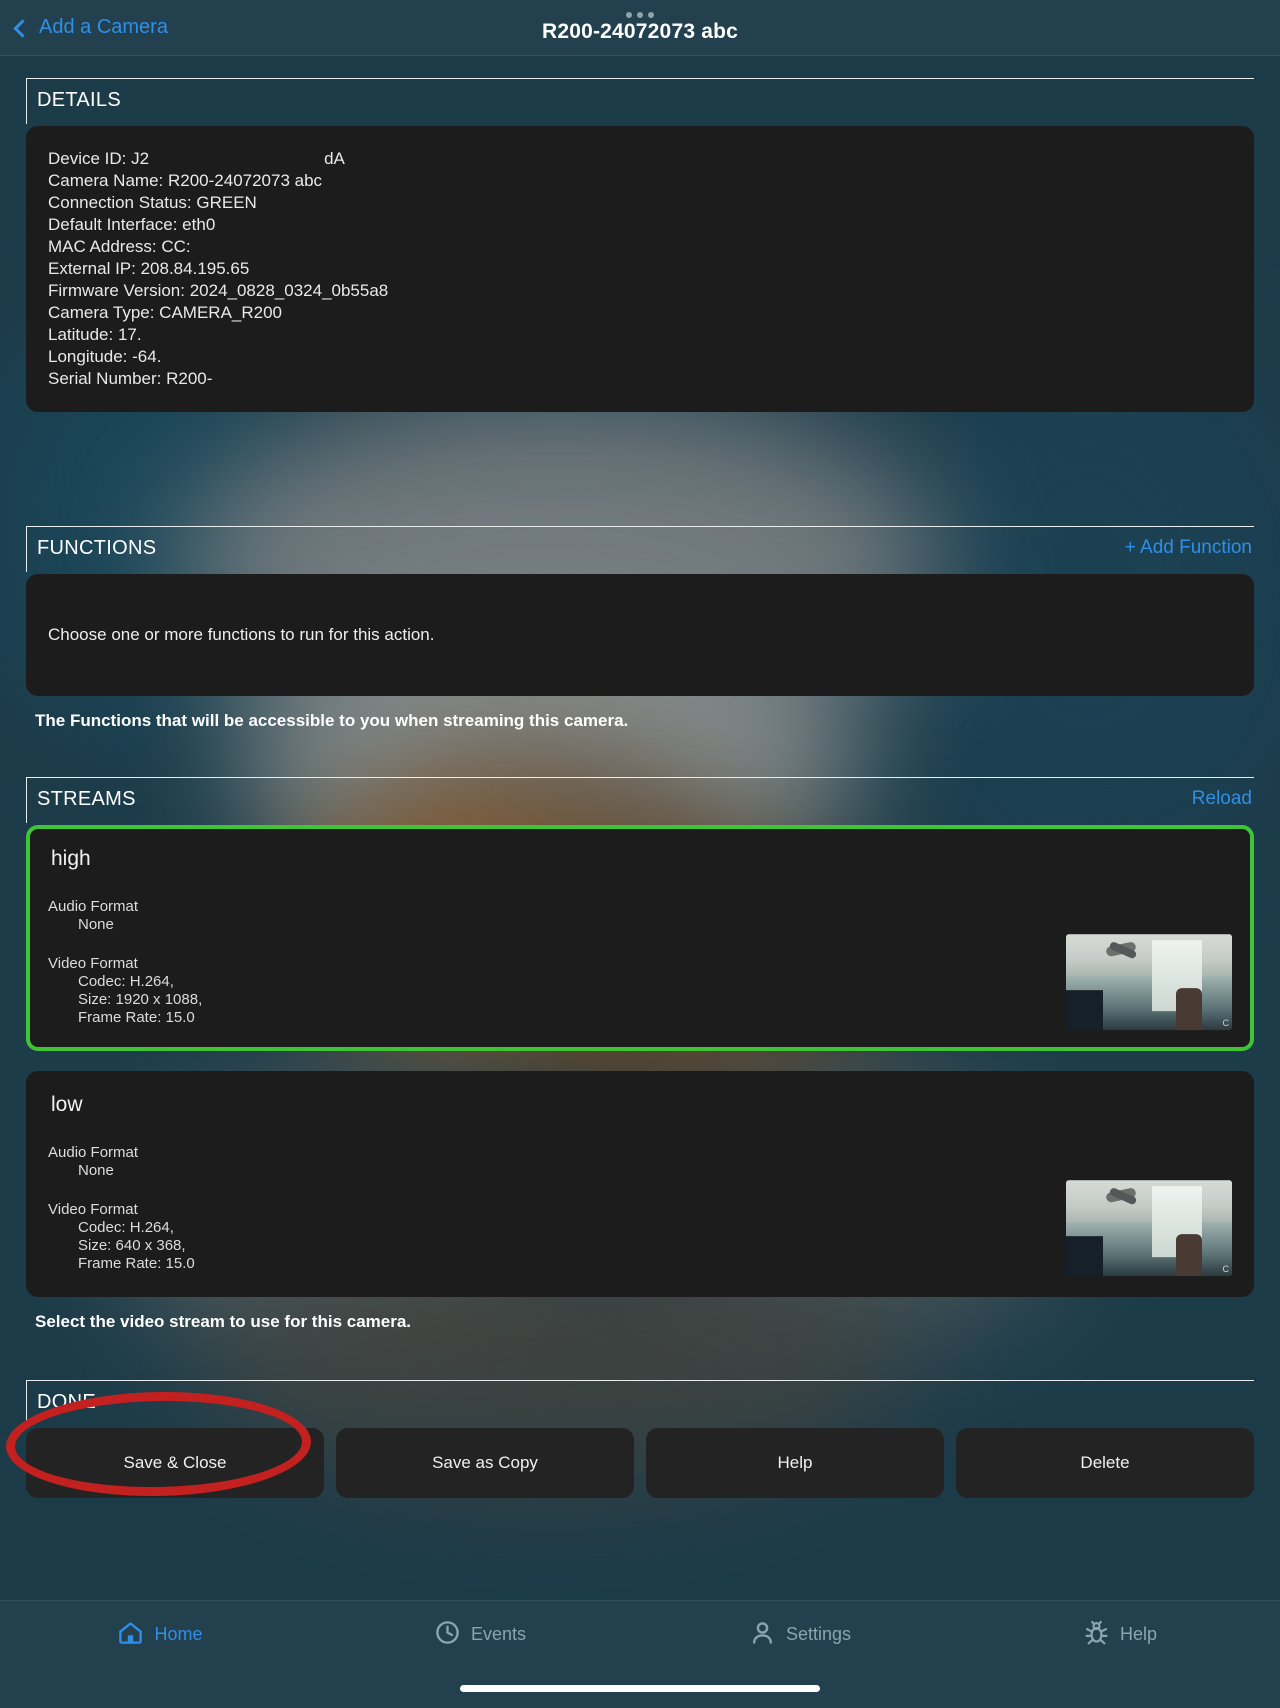  I want to click on details-section-header: DETAILS, so click(640, 101).